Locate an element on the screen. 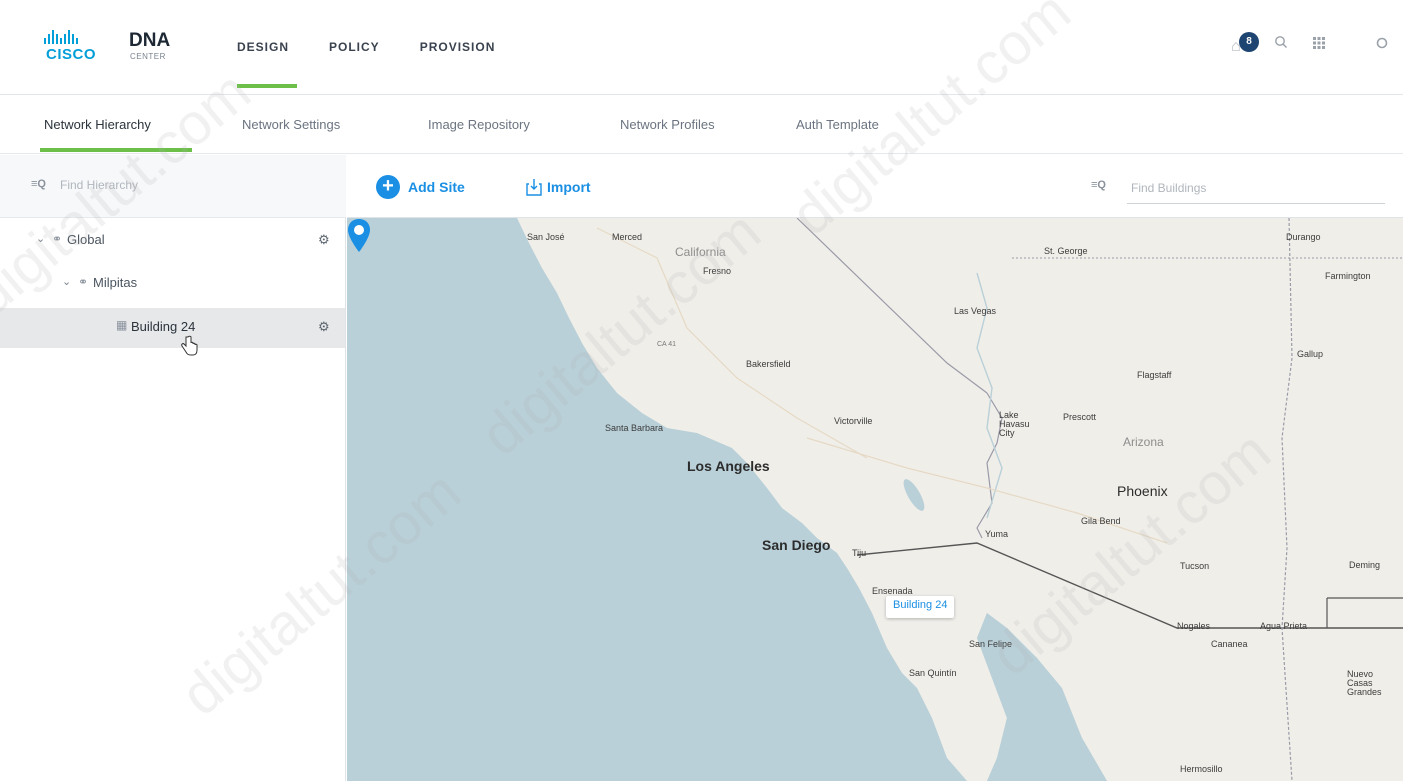 The image size is (1403, 781). import-icon is located at coordinates (534, 187).